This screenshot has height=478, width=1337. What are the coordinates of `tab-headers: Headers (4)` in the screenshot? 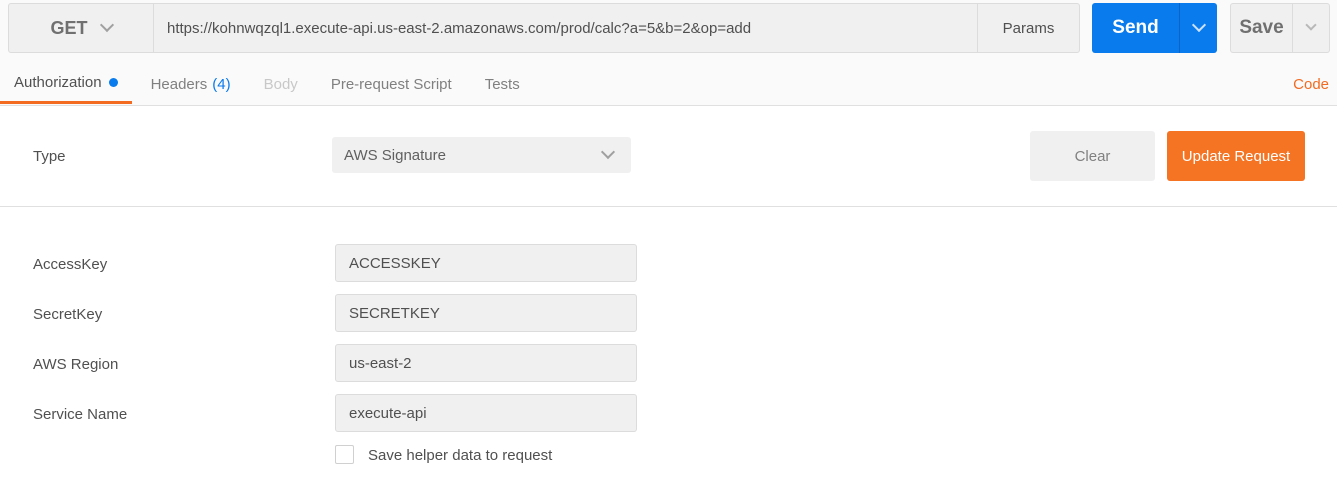 It's located at (191, 84).